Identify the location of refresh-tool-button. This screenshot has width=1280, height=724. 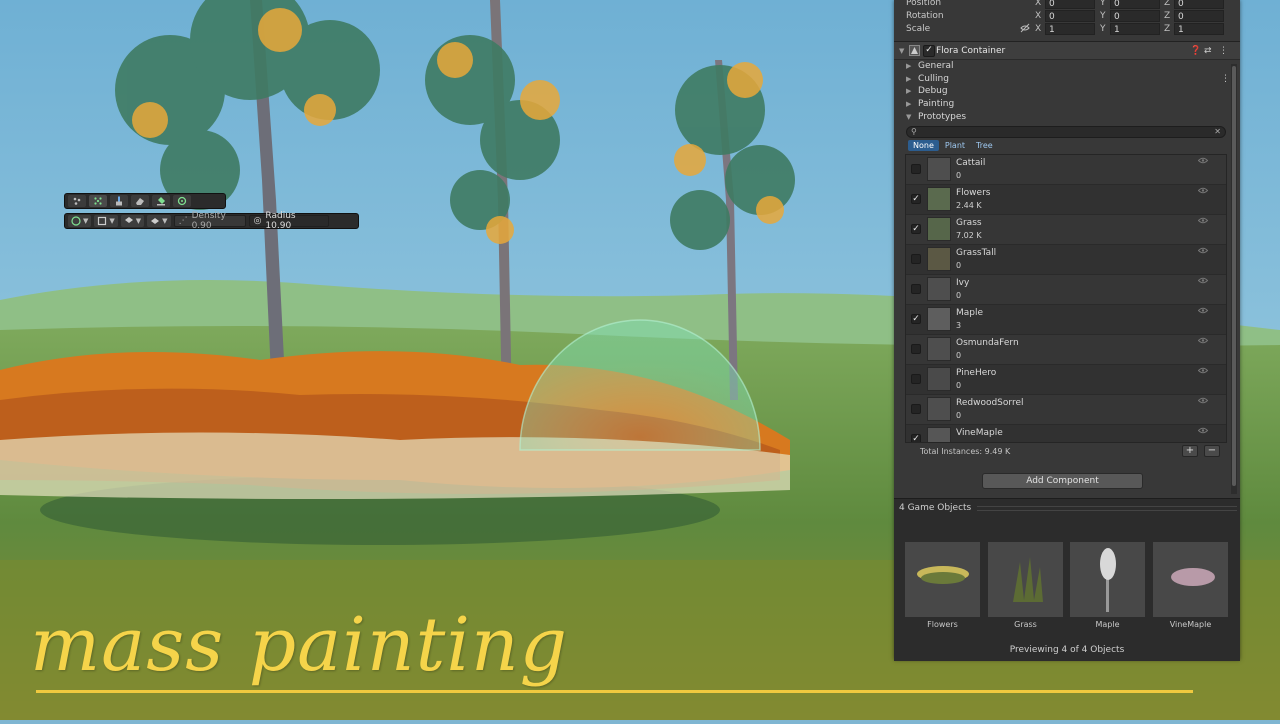
(182, 201).